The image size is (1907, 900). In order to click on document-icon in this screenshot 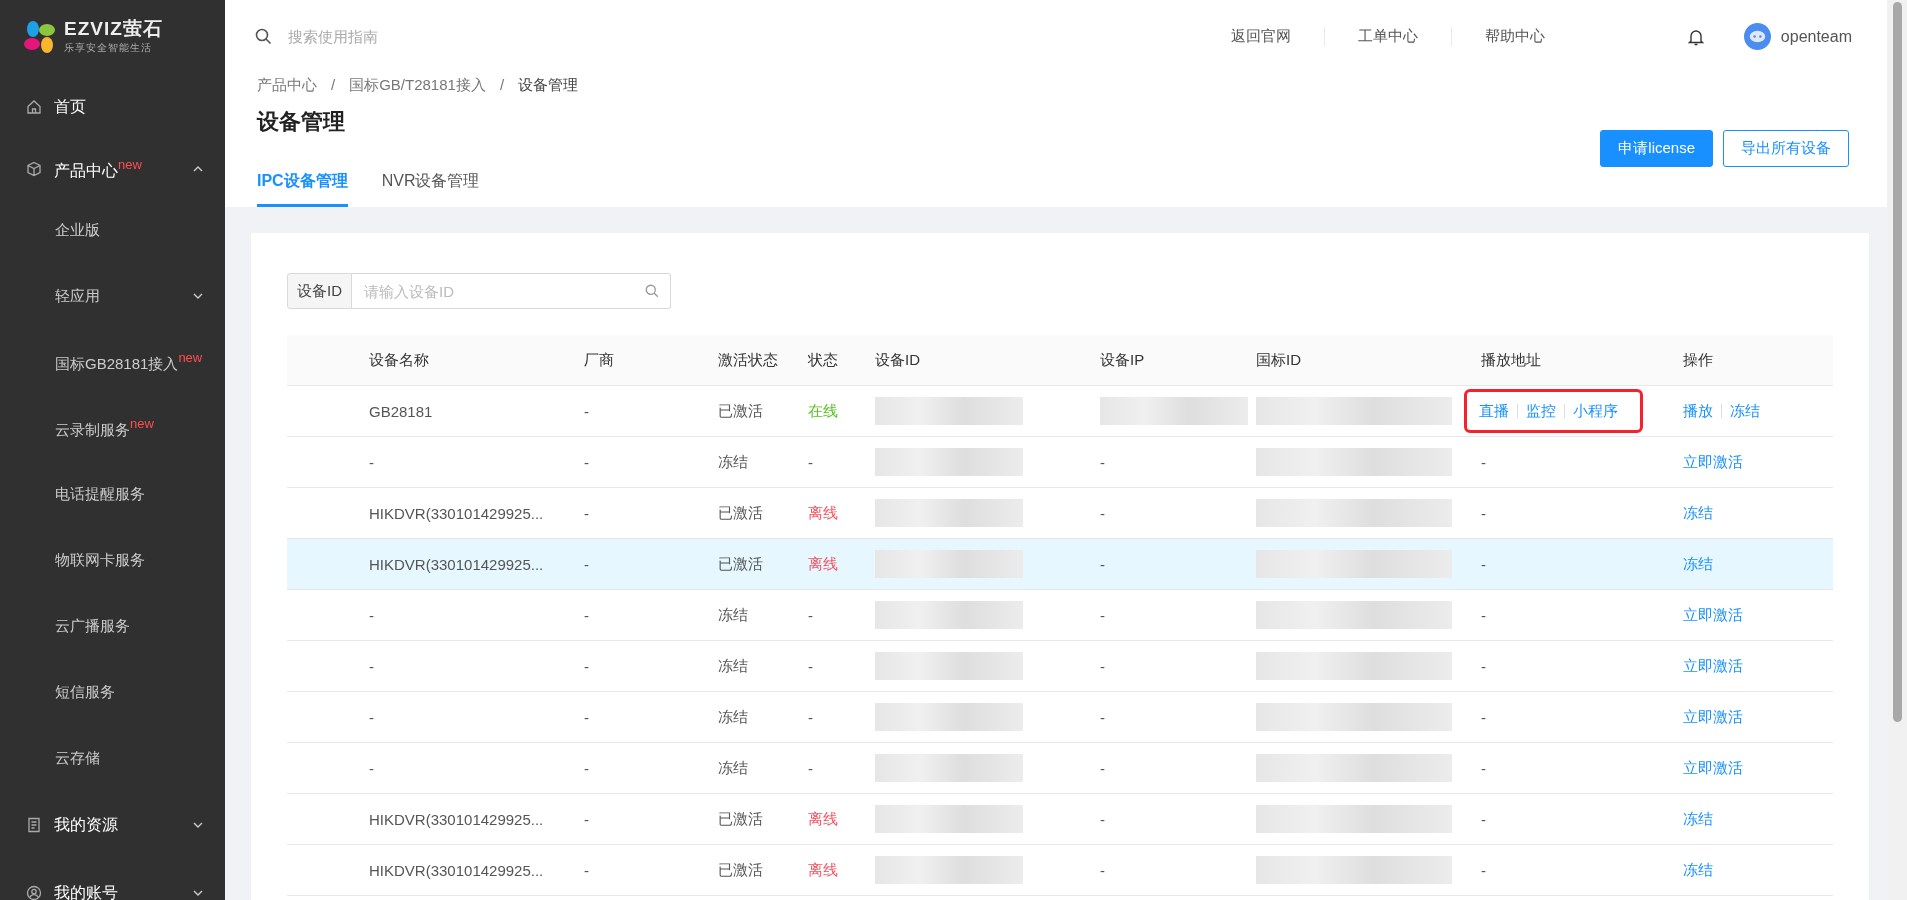, I will do `click(34, 825)`.